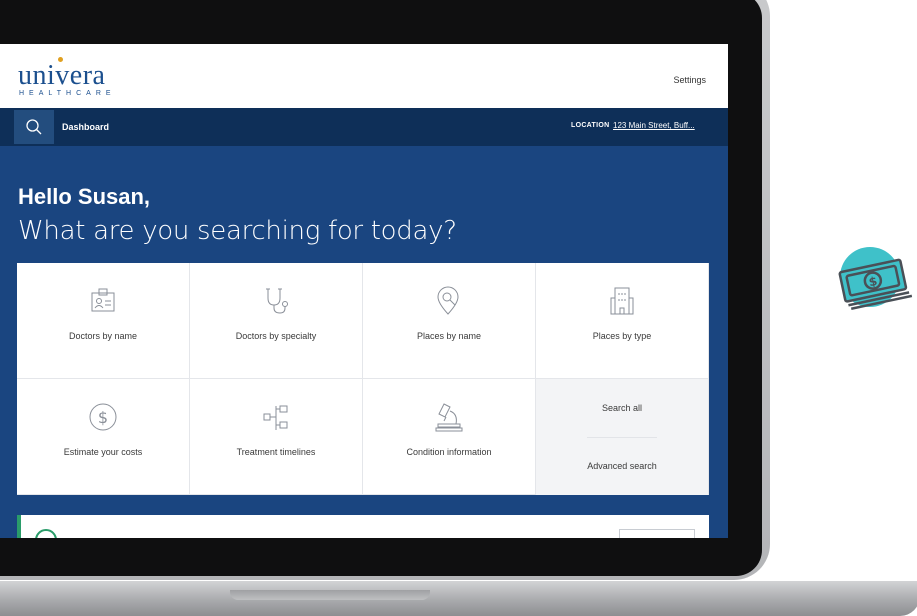 Image resolution: width=917 pixels, height=616 pixels. What do you see at coordinates (67, 93) in the screenshot?
I see `logo-subtitle: HEALTHCARE` at bounding box center [67, 93].